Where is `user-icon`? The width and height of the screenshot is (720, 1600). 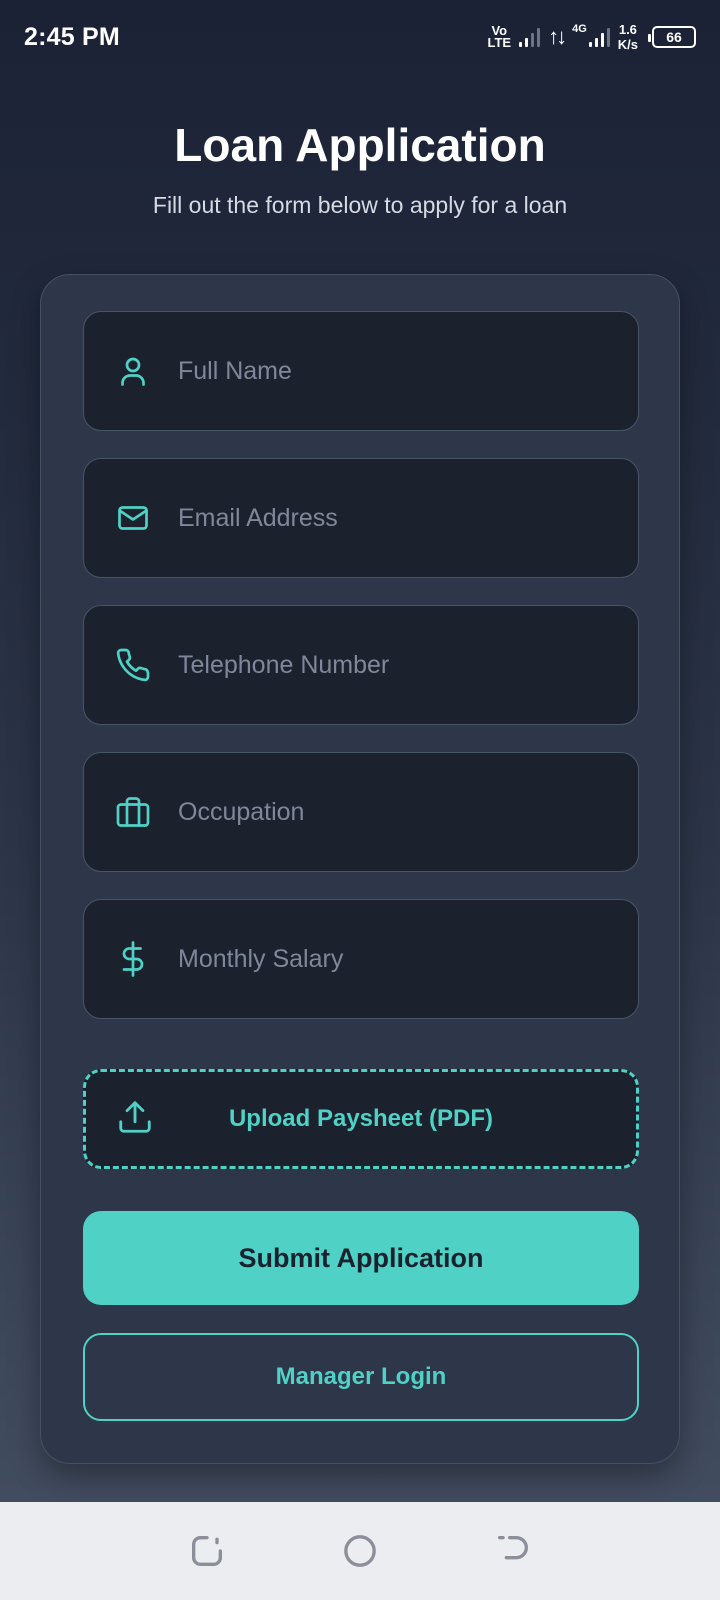 user-icon is located at coordinates (133, 371).